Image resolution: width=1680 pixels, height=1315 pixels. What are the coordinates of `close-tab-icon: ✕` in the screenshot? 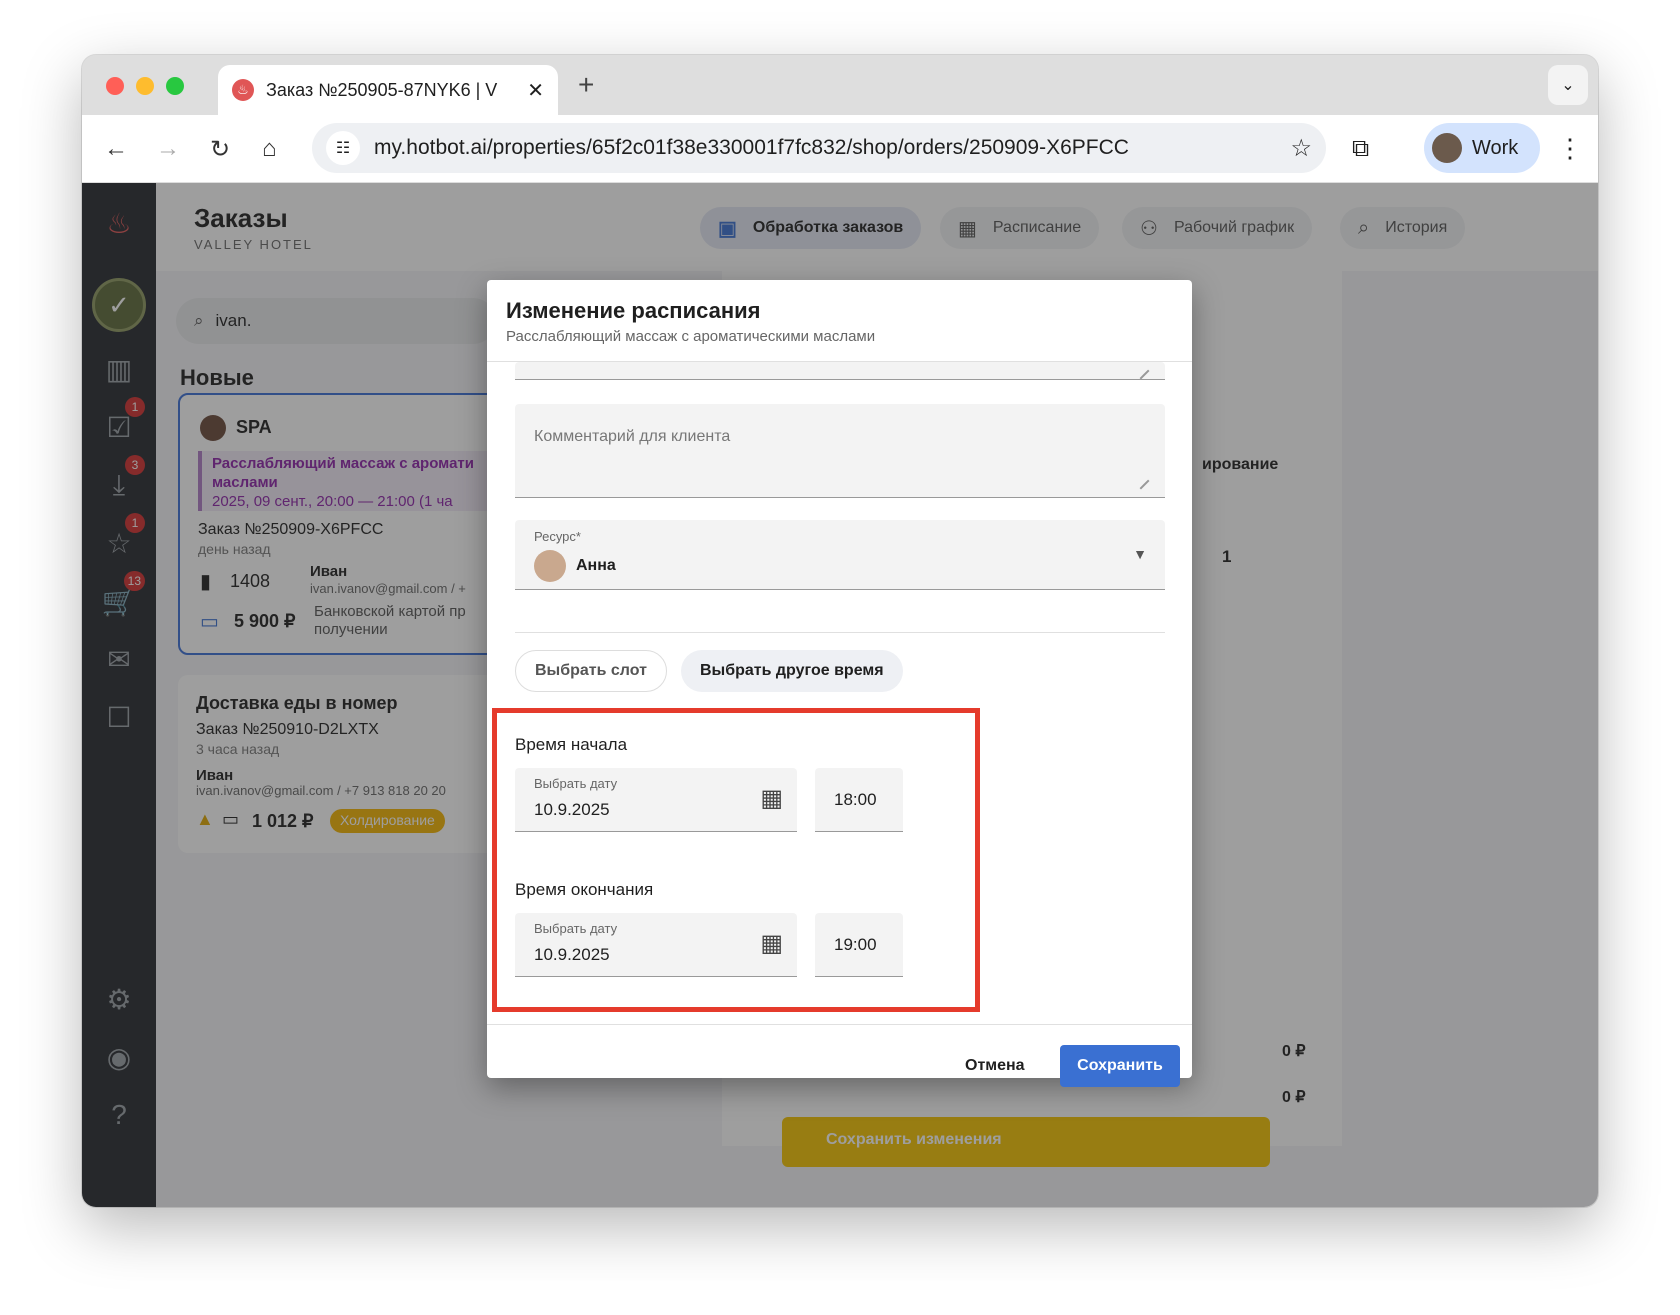 It's located at (535, 90).